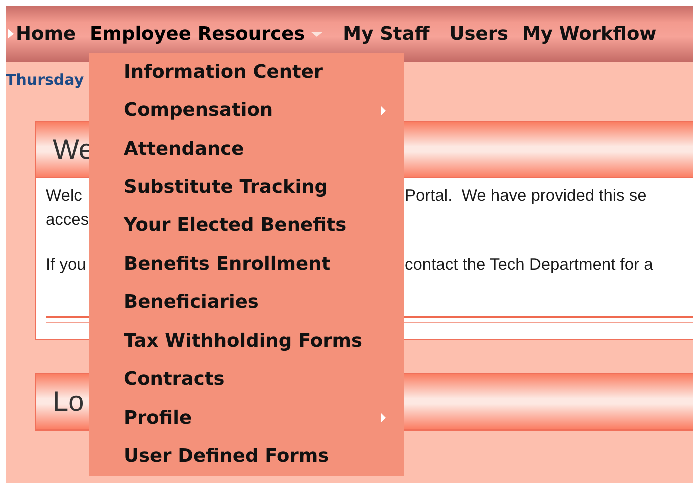 This screenshot has width=693, height=483. What do you see at coordinates (198, 34) in the screenshot?
I see `nav-link: Employee Resources` at bounding box center [198, 34].